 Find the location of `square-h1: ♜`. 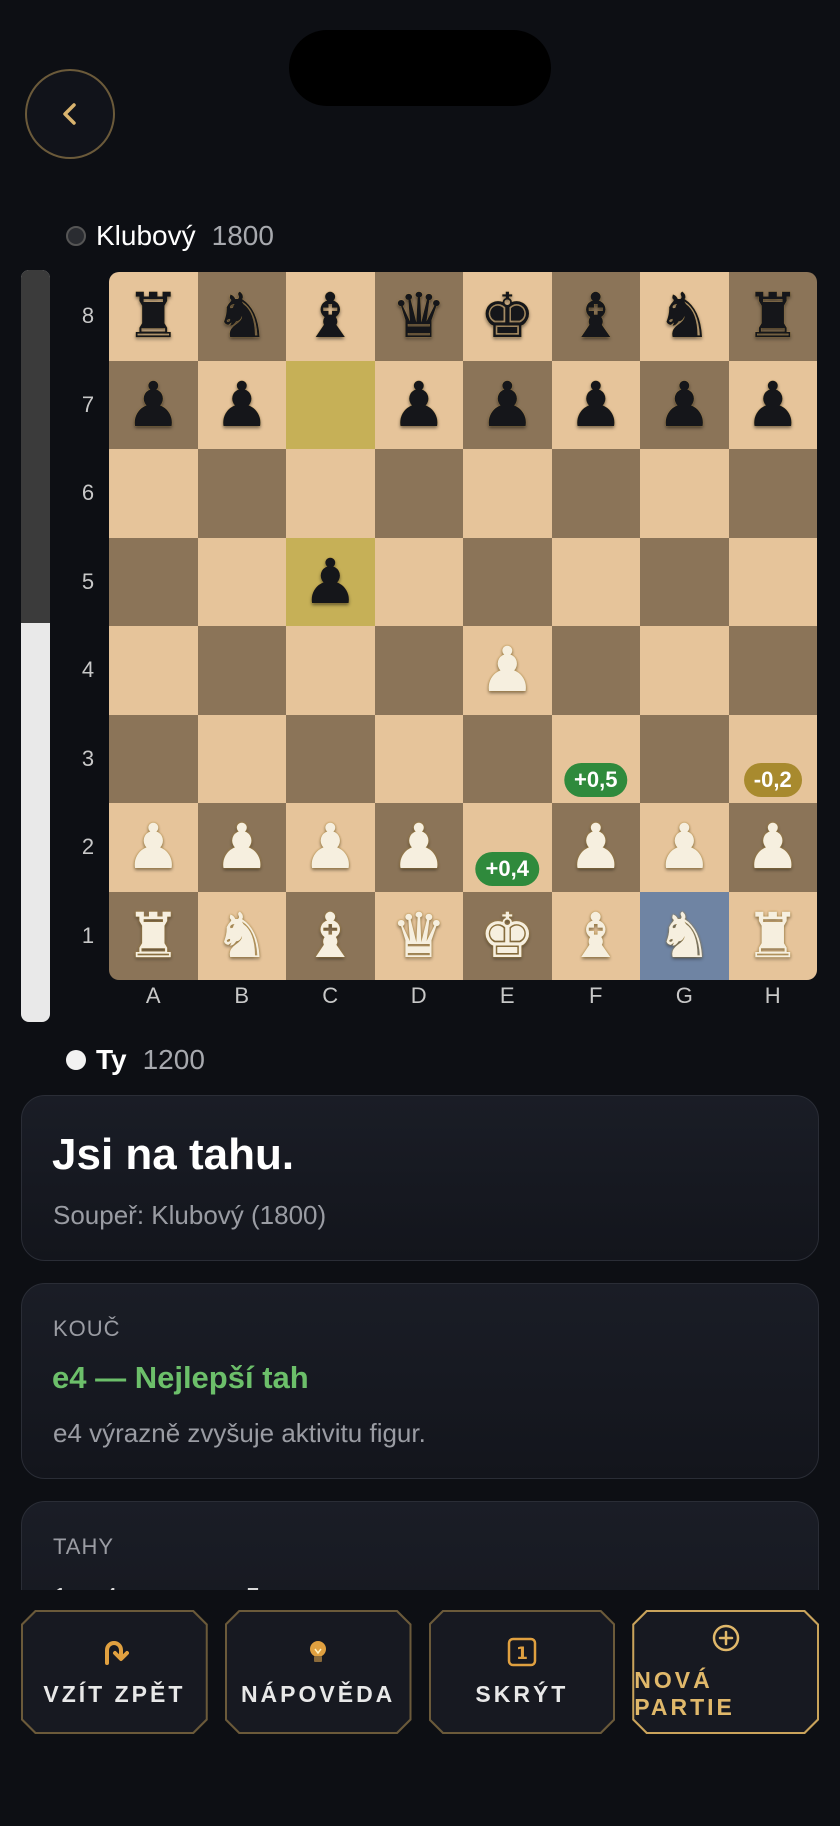

square-h1: ♜ is located at coordinates (772, 935).